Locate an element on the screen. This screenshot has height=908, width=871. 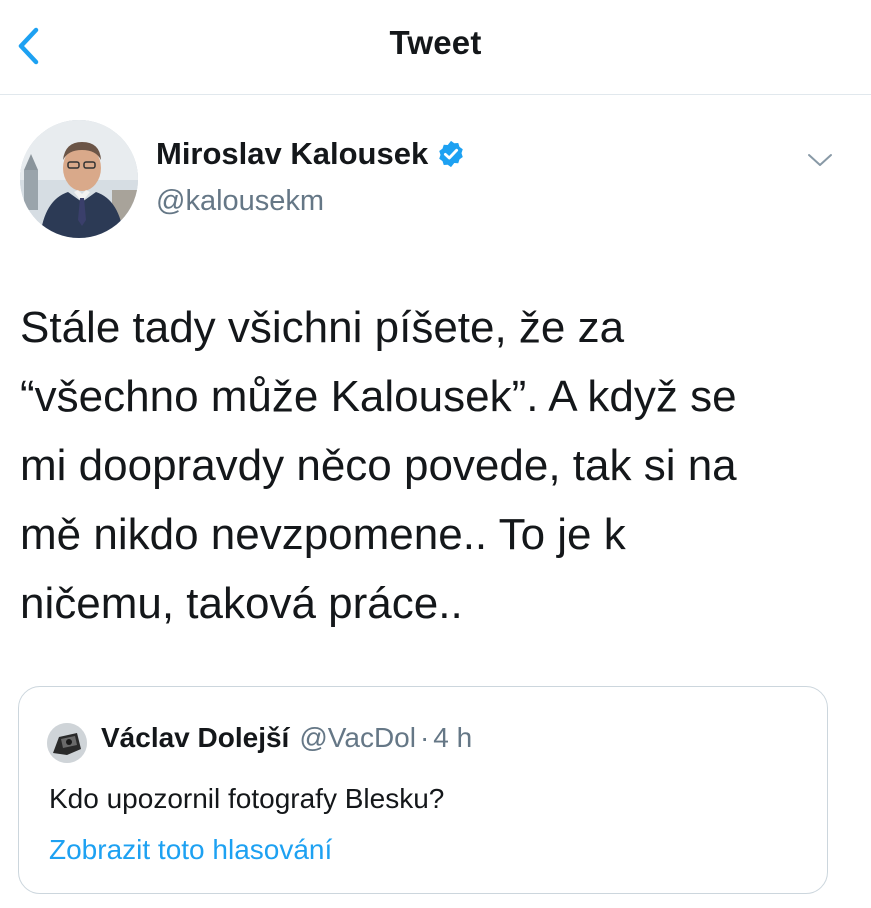
tweet-text-line: mě nikdo nevzpomene.. To je k is located at coordinates (323, 534).